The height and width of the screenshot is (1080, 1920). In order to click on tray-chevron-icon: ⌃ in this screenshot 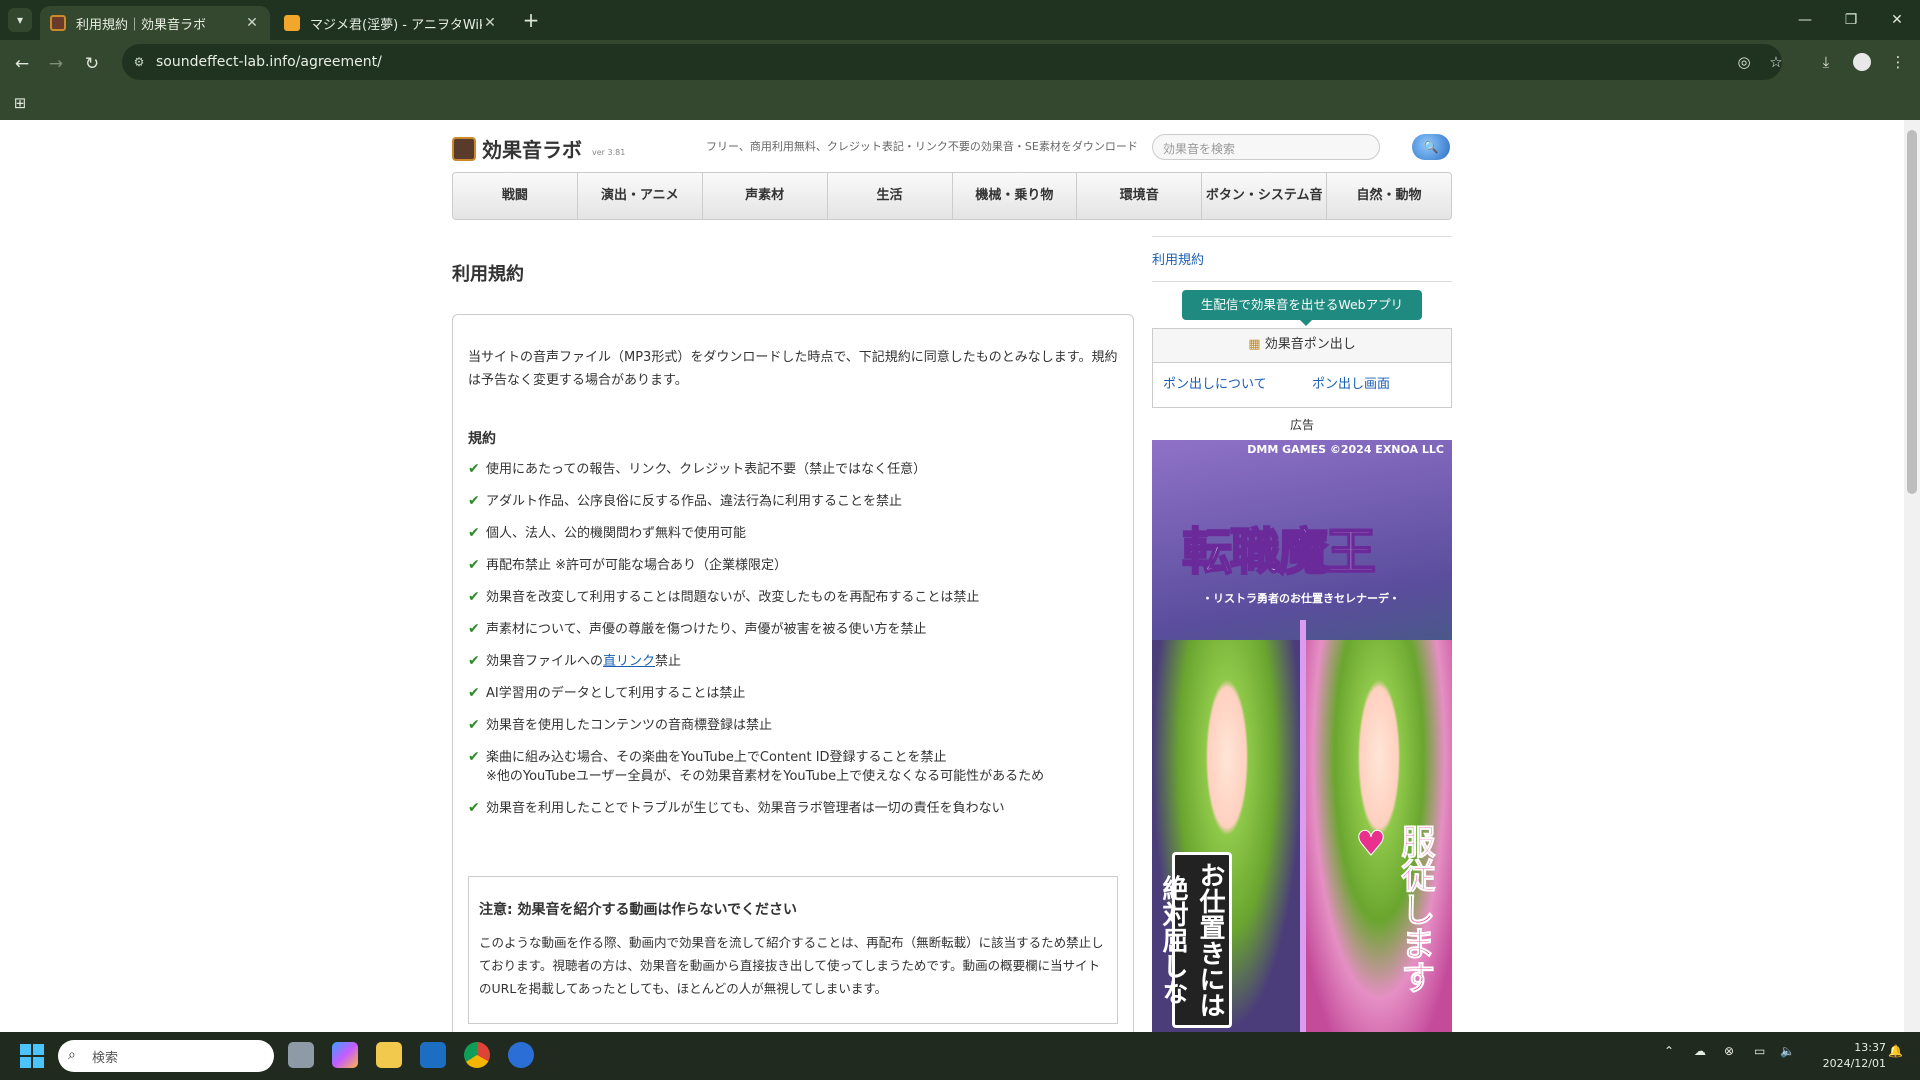, I will do `click(1669, 1051)`.